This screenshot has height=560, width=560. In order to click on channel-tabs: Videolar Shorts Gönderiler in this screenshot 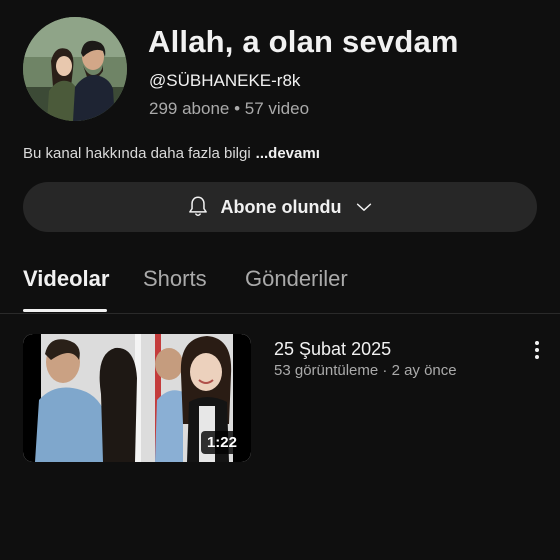, I will do `click(280, 288)`.